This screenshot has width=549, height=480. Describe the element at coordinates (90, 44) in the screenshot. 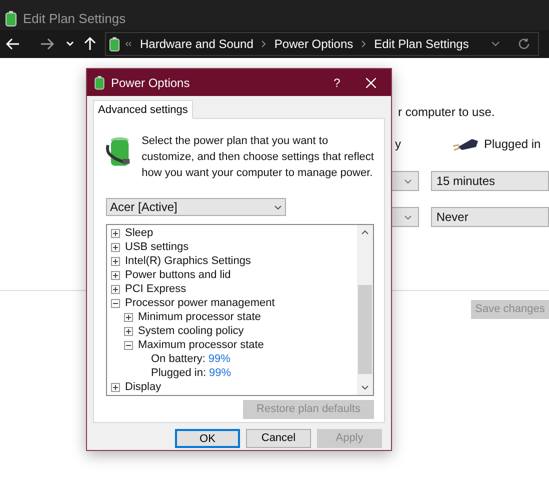

I see `up-arrow-icon` at that location.